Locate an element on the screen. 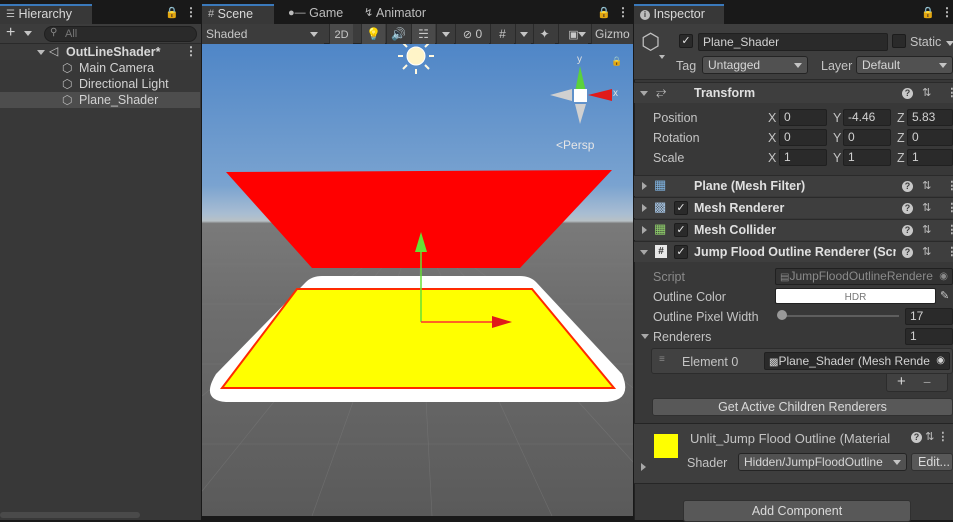 This screenshot has height=522, width=953. mesh-filter-icon: ▦ is located at coordinates (660, 184).